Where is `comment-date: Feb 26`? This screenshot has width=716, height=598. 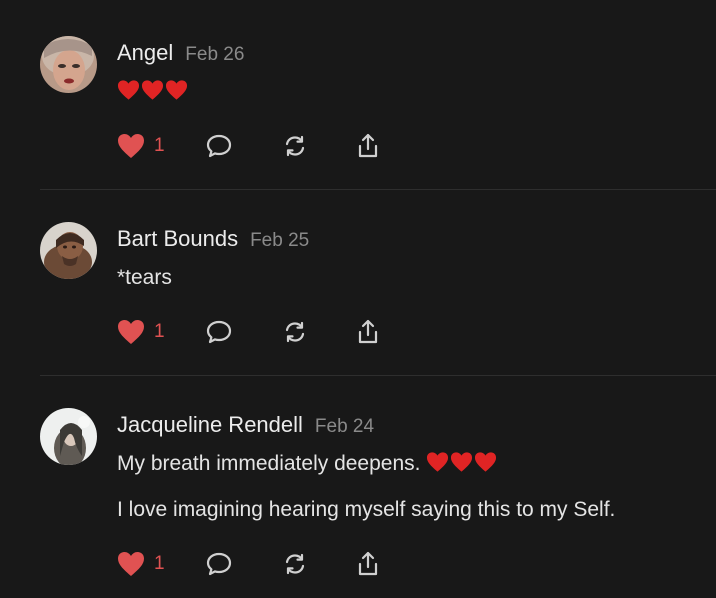 comment-date: Feb 26 is located at coordinates (214, 55).